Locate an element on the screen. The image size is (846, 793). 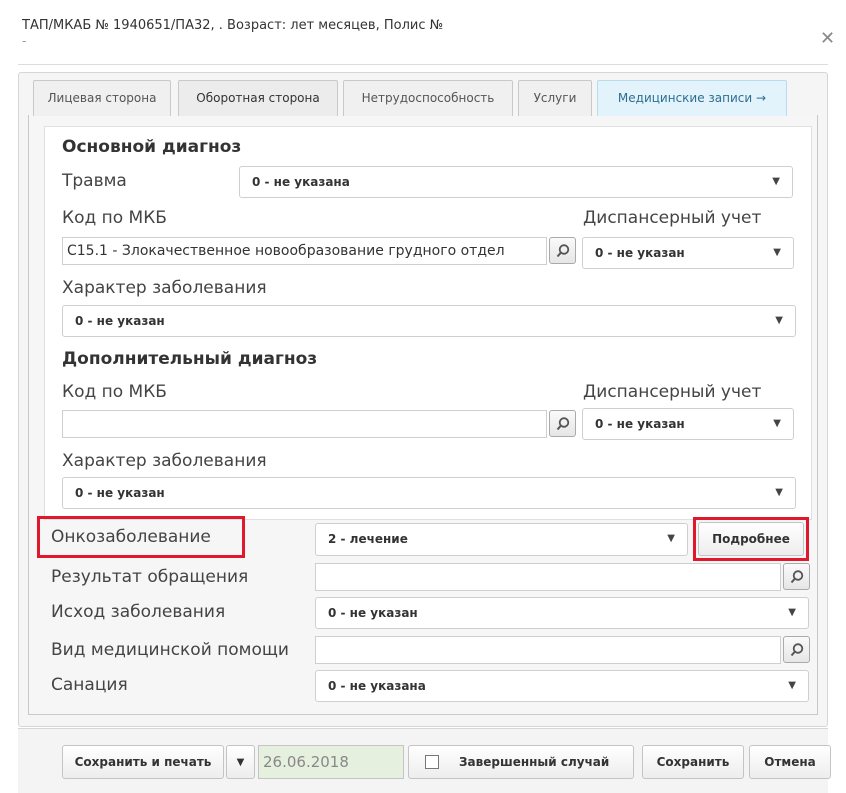
save-print-dropdown: ▼ is located at coordinates (240, 762).